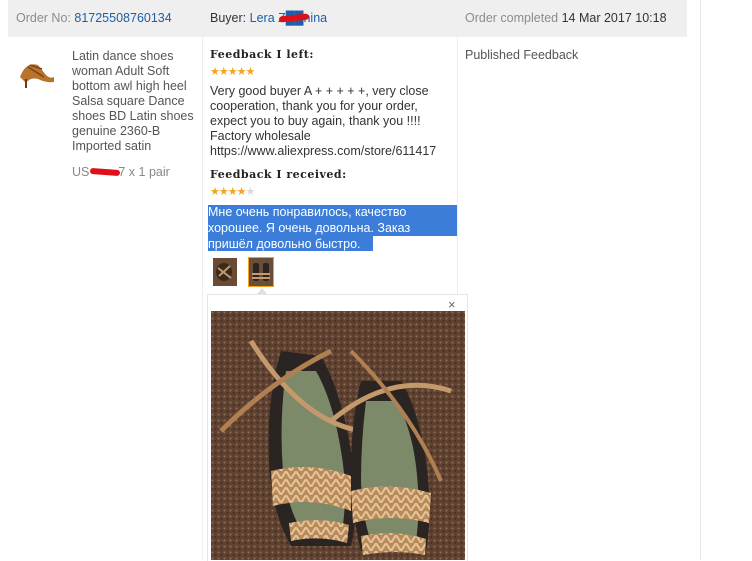 The image size is (752, 561). Describe the element at coordinates (614, 18) in the screenshot. I see `order-completed-date: 14 Mar 2017 10:18` at that location.